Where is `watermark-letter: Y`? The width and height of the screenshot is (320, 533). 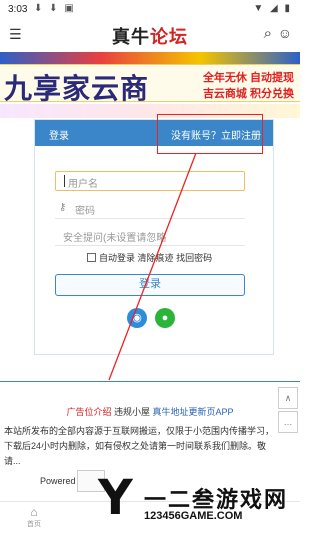 watermark-letter: Y is located at coordinates (115, 498).